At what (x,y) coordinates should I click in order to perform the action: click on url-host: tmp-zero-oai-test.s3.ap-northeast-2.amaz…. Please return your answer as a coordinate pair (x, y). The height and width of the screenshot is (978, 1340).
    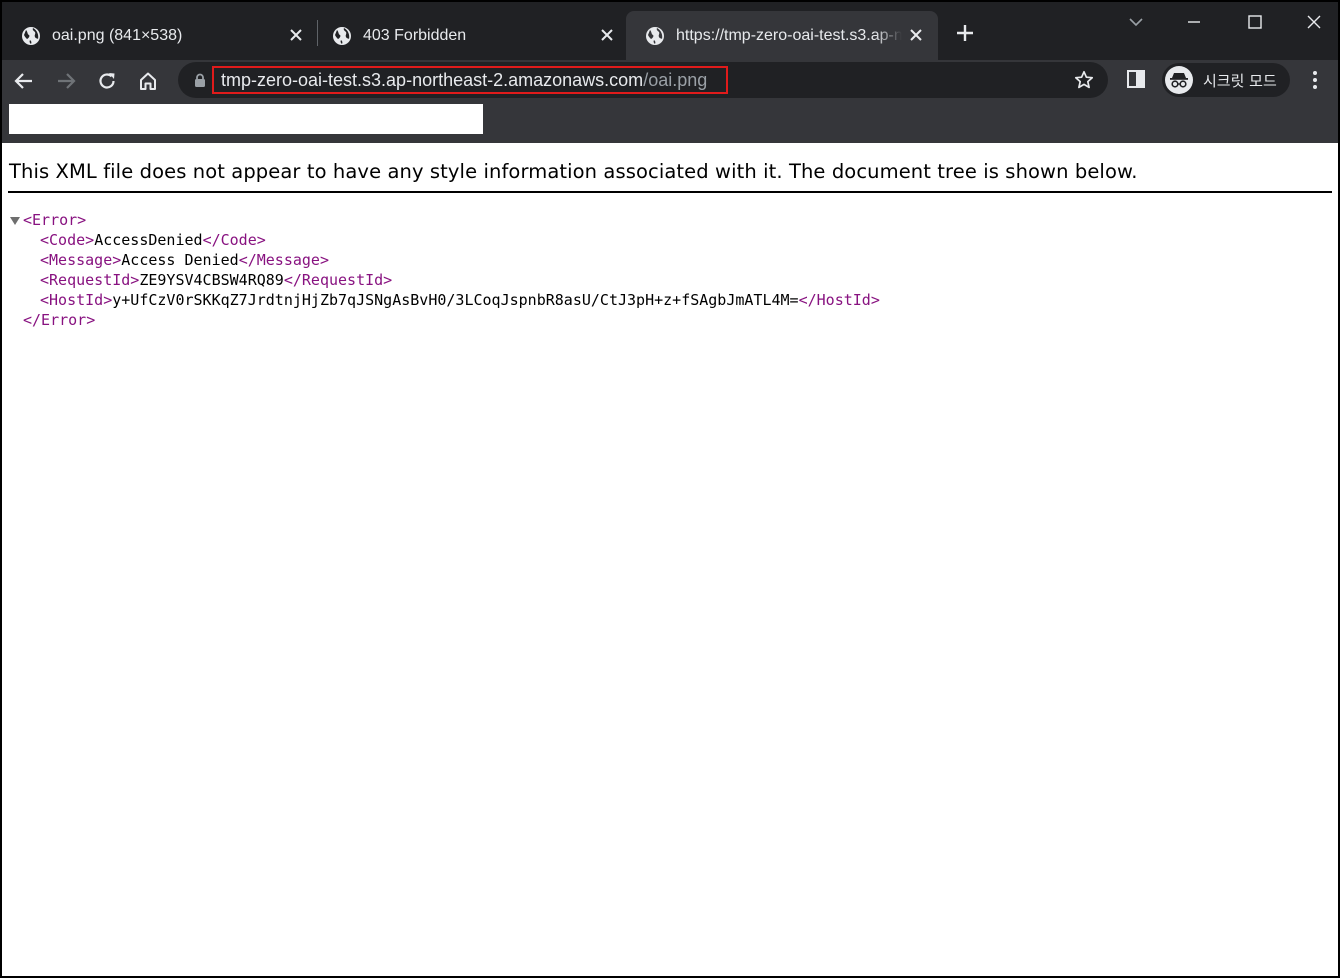
    Looking at the image, I should click on (432, 80).